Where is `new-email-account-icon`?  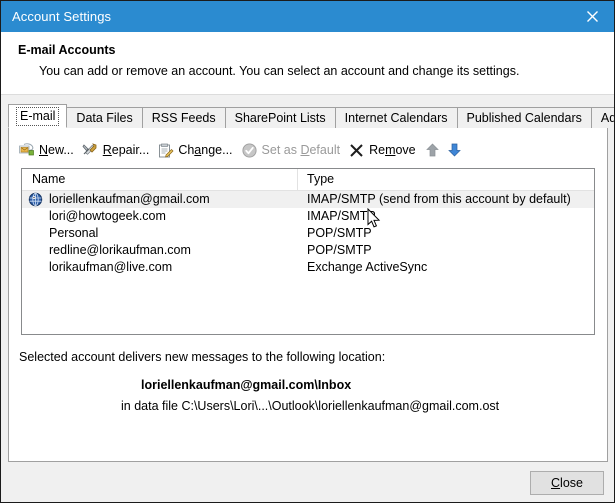 new-email-account-icon is located at coordinates (26, 148).